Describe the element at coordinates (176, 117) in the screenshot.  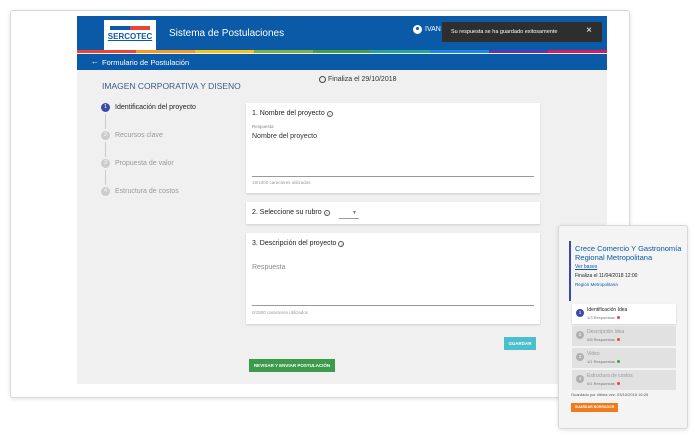
I see `step-1: 1 Identificación del proyecto` at that location.